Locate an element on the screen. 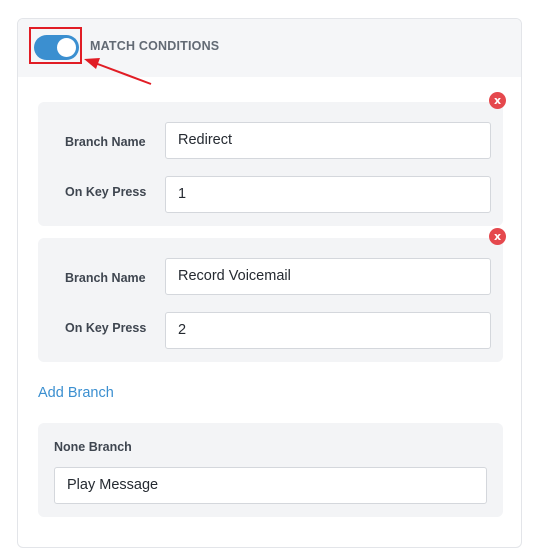  panel-header: MATCH CONDITIONS is located at coordinates (269, 48).